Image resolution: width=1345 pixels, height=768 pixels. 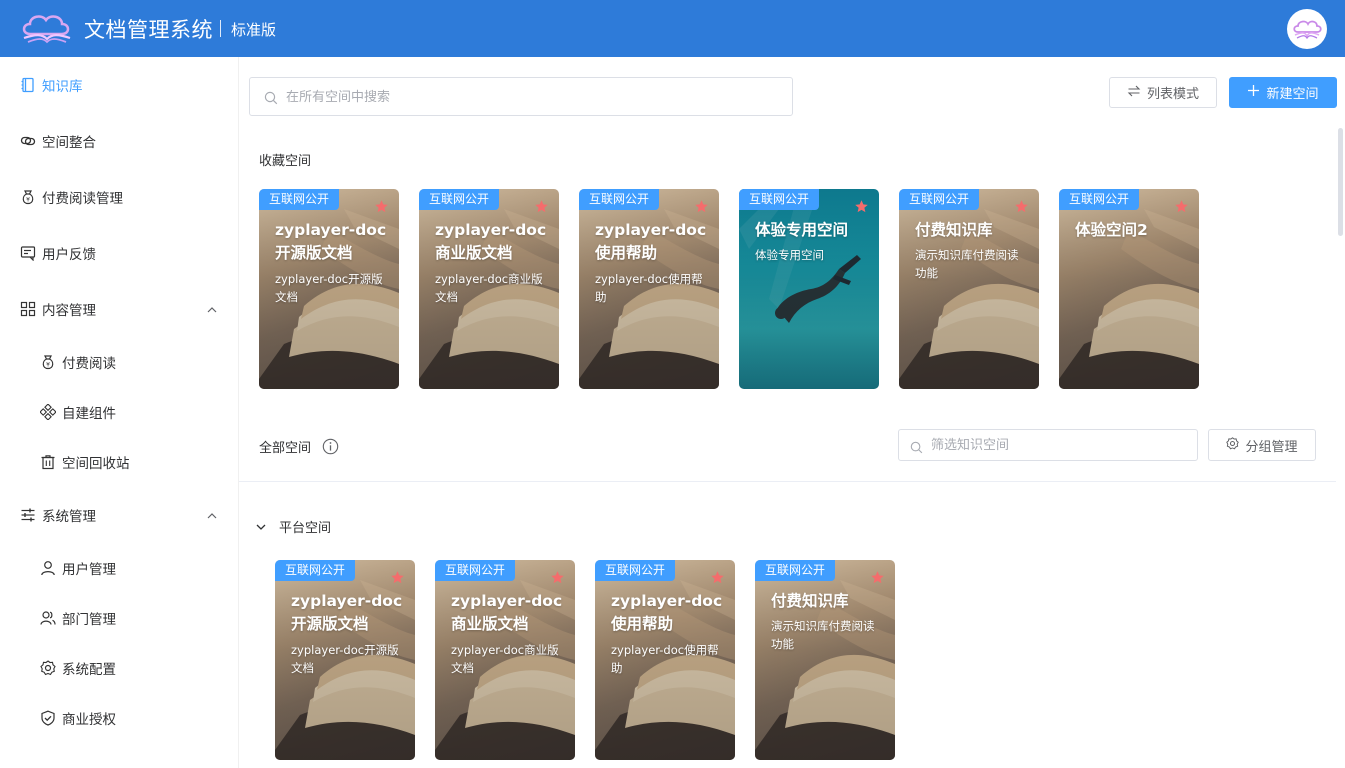 I want to click on space-card: 互联网公开付费知识库演示知识库付费阅读功能, so click(x=969, y=289).